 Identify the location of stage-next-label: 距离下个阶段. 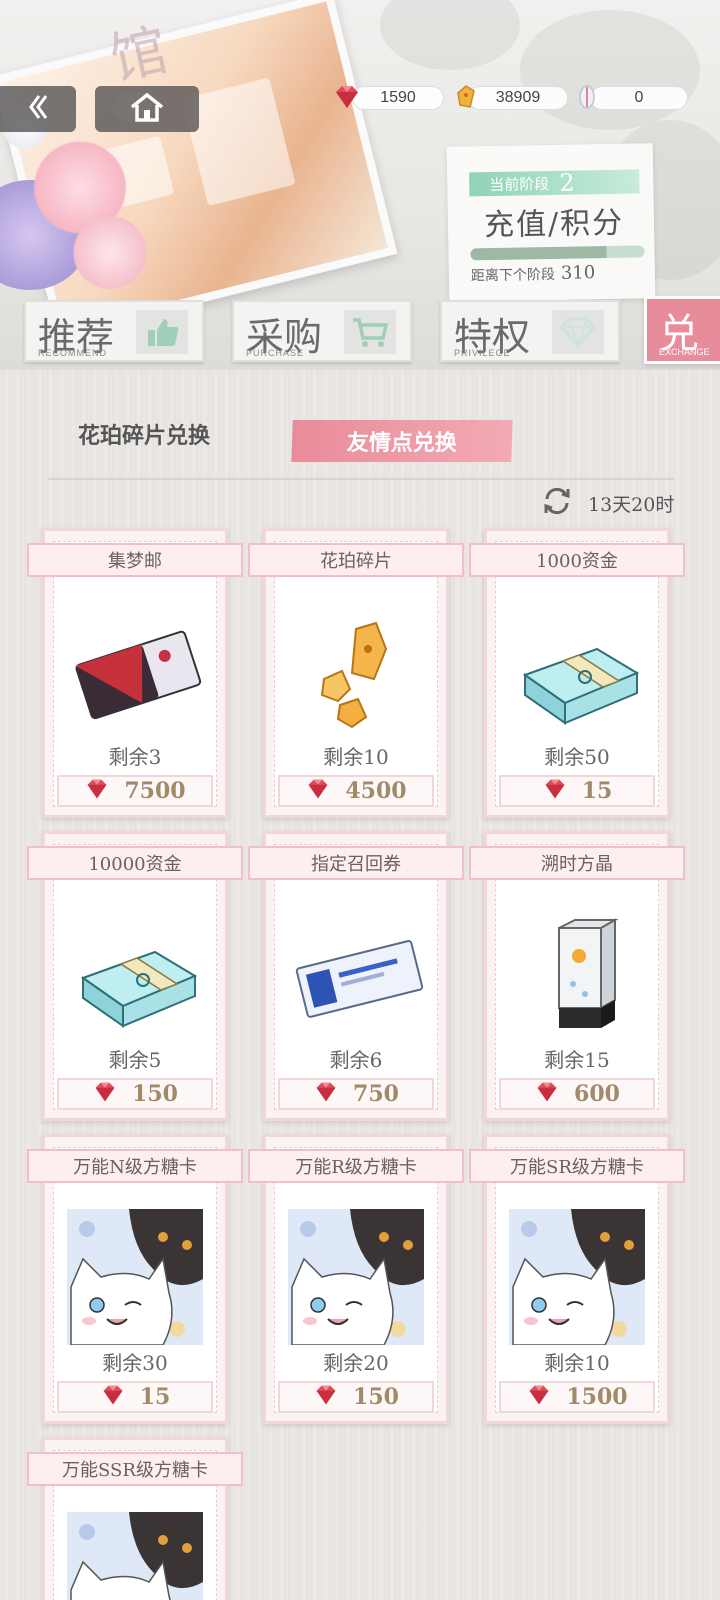
(513, 275).